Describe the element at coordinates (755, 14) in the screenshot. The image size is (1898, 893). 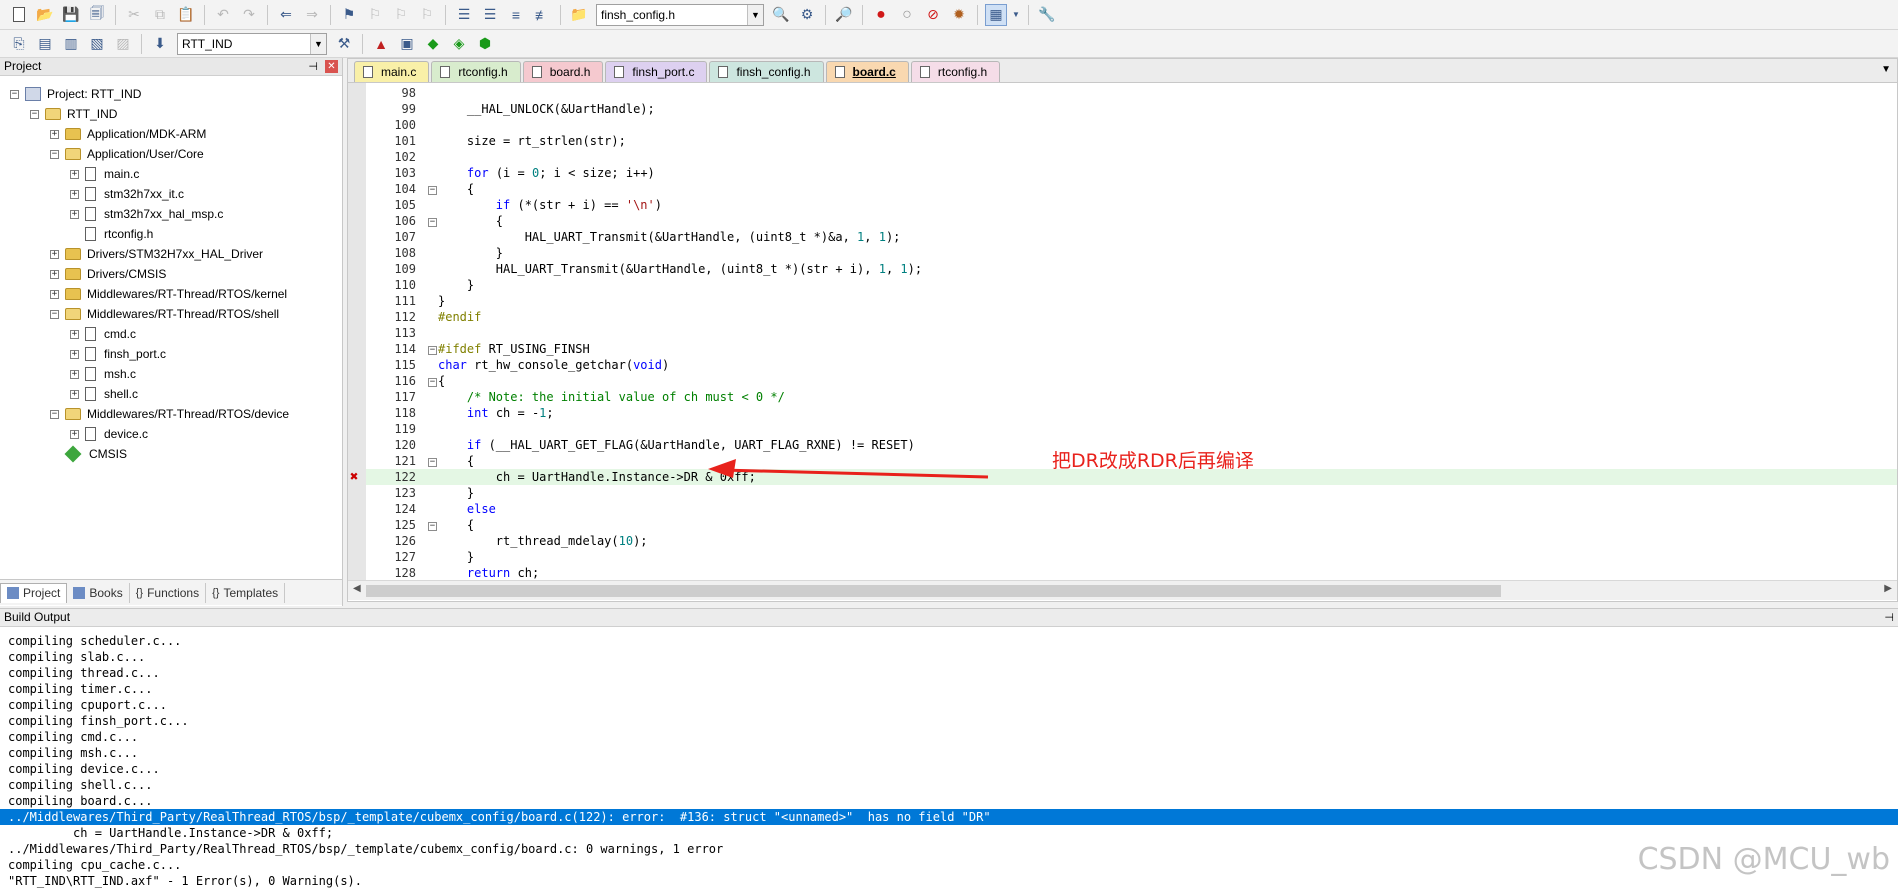
I see `chevron-down-icon: ▼` at that location.